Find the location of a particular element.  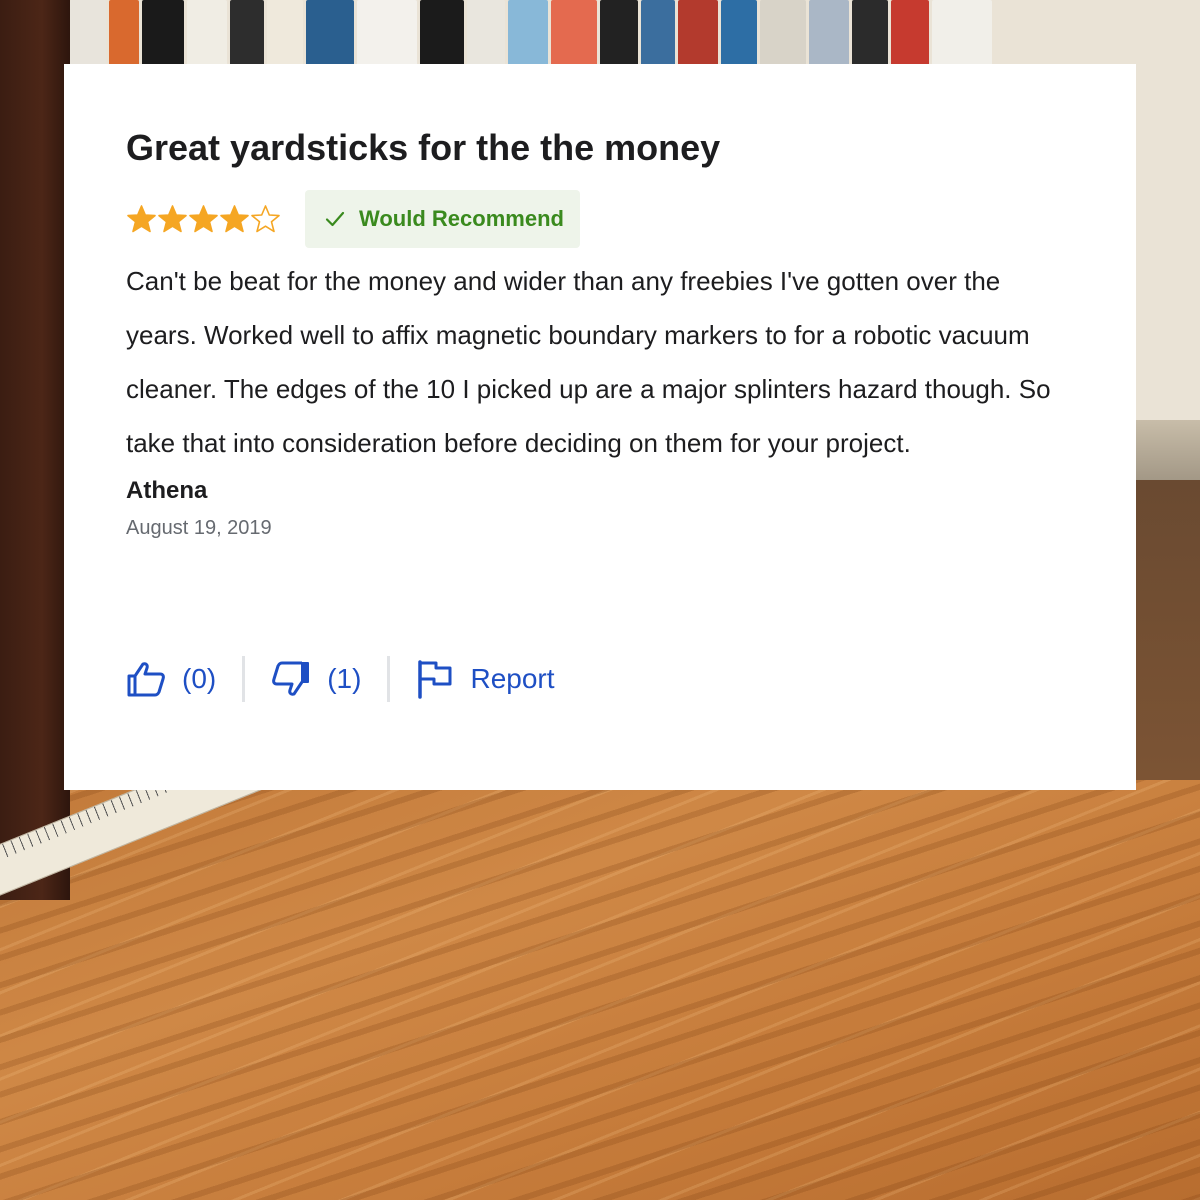

thumbs-up-icon is located at coordinates (146, 679).